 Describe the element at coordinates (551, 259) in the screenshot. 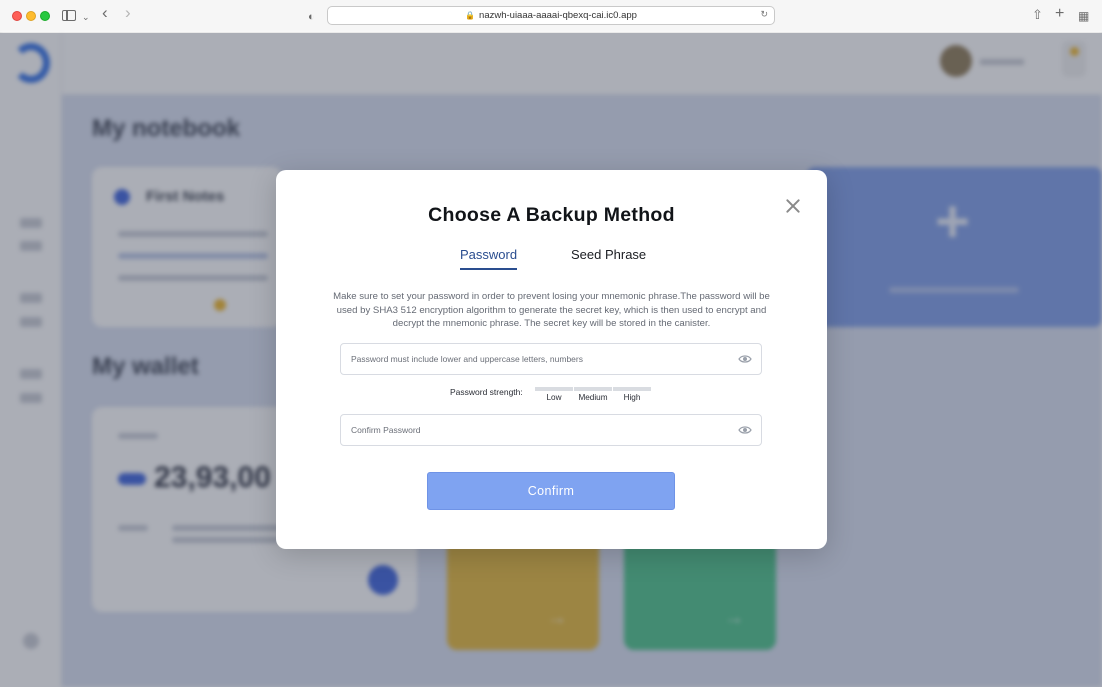

I see `backup-tabs: Password Seed Phrase` at that location.